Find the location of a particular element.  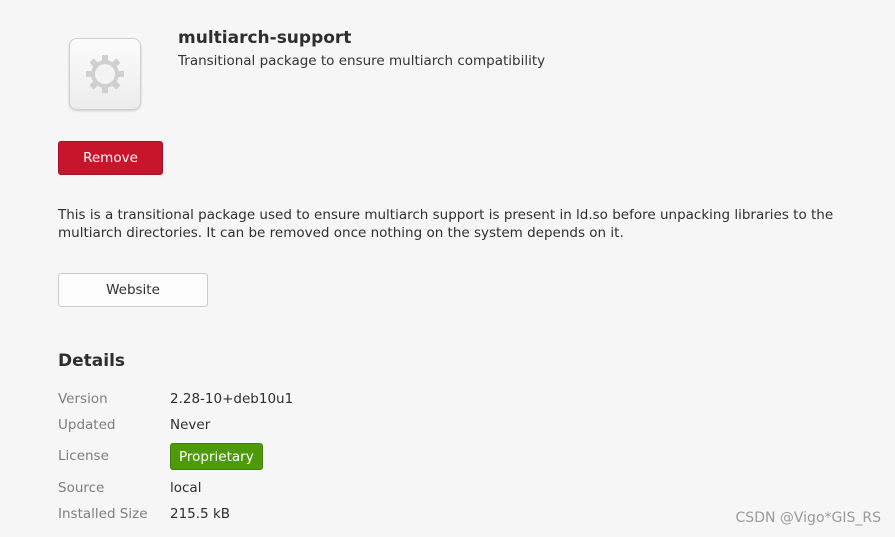

detail-label-source: Source is located at coordinates (81, 488).